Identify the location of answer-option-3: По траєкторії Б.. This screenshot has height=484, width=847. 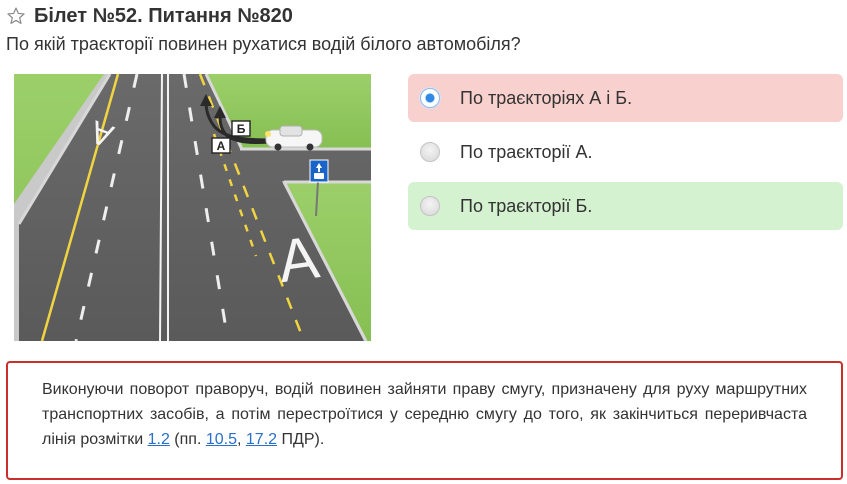
(625, 206).